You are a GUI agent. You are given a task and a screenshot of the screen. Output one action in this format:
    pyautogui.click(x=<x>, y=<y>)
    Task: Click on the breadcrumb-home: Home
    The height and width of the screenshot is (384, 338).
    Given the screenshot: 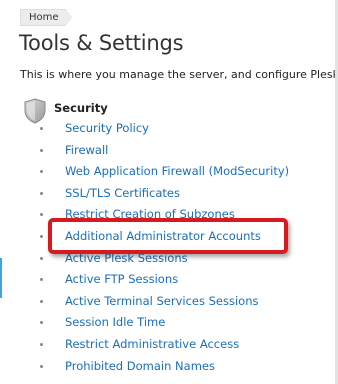 What is the action you would take?
    pyautogui.click(x=46, y=17)
    